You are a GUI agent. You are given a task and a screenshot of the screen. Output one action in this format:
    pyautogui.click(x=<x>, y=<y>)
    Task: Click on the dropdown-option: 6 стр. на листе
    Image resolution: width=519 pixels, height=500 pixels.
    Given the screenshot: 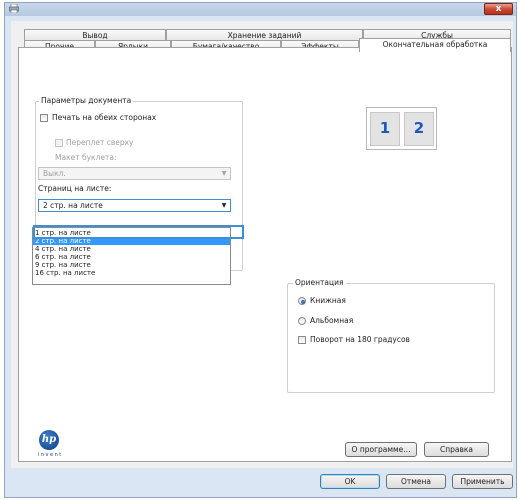 What is the action you would take?
    pyautogui.click(x=131, y=257)
    